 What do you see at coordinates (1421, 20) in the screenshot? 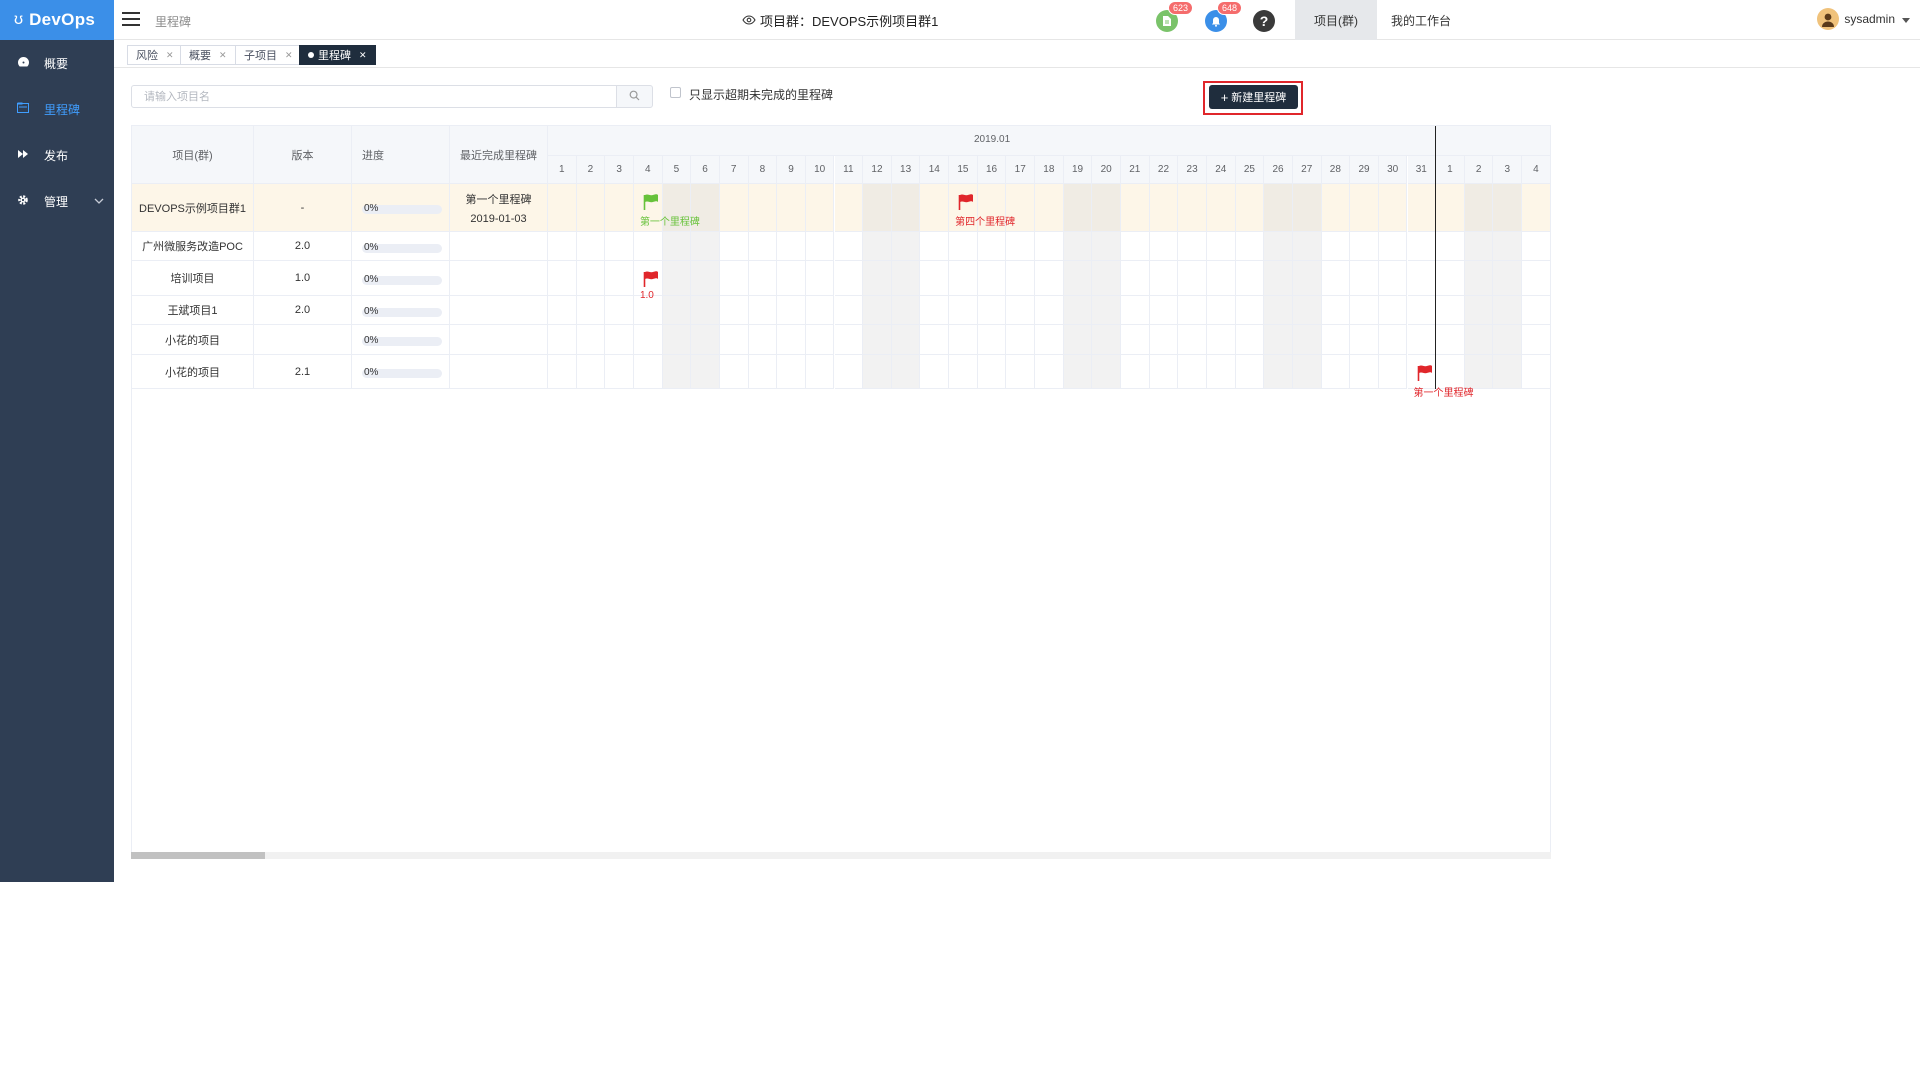
I see `tab-my-workbench: 我的工作台` at bounding box center [1421, 20].